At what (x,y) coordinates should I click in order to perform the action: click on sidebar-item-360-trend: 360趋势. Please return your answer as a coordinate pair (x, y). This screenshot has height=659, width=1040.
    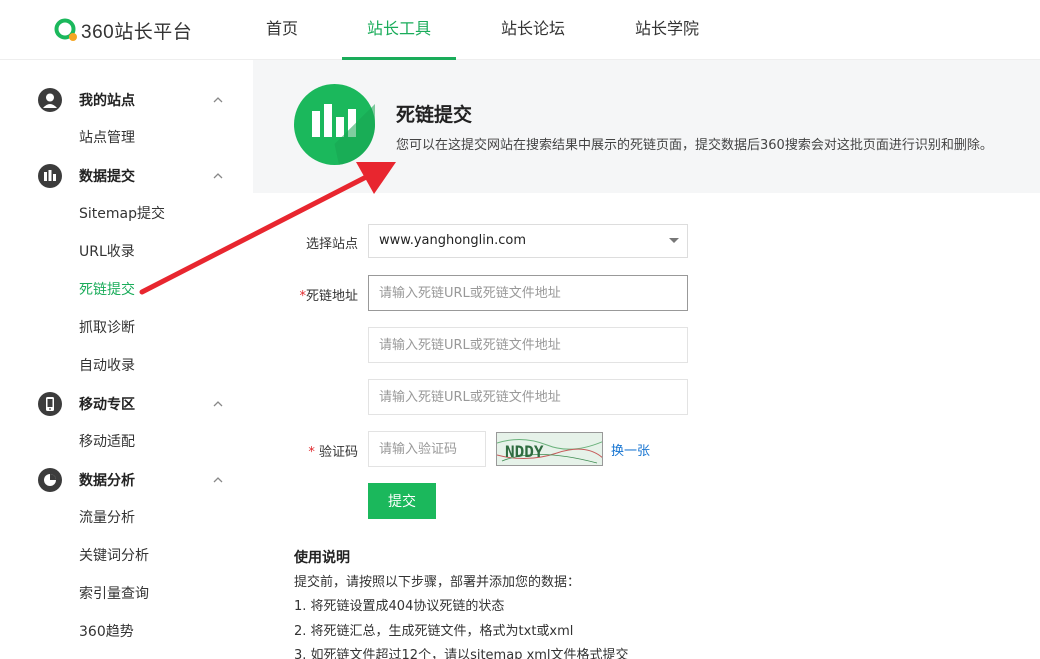
    Looking at the image, I should click on (106, 632).